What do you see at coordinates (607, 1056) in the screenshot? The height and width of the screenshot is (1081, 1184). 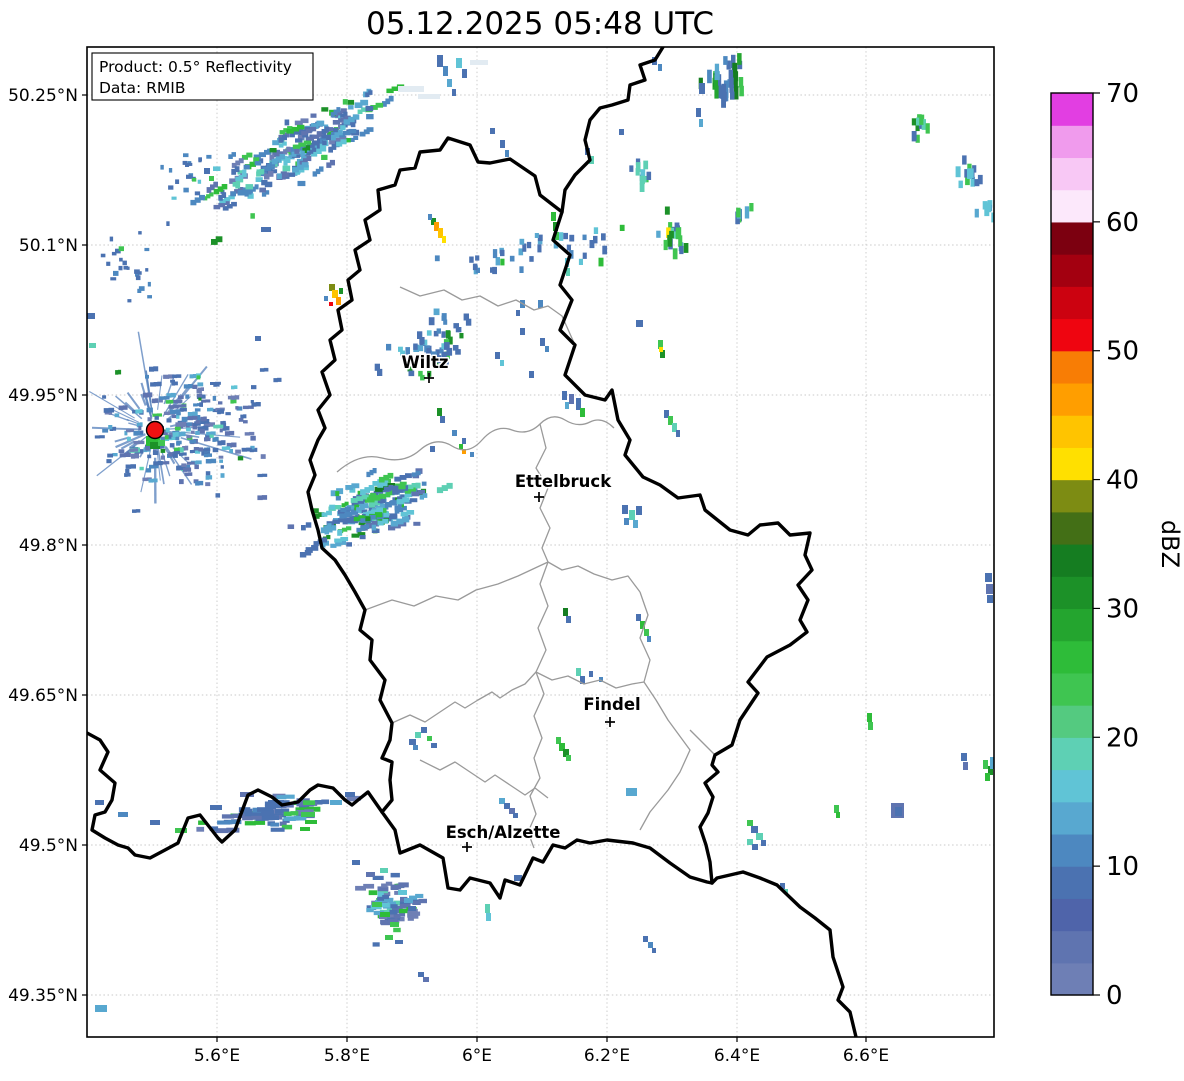 I see `lon-tick-label: 6.2°E` at bounding box center [607, 1056].